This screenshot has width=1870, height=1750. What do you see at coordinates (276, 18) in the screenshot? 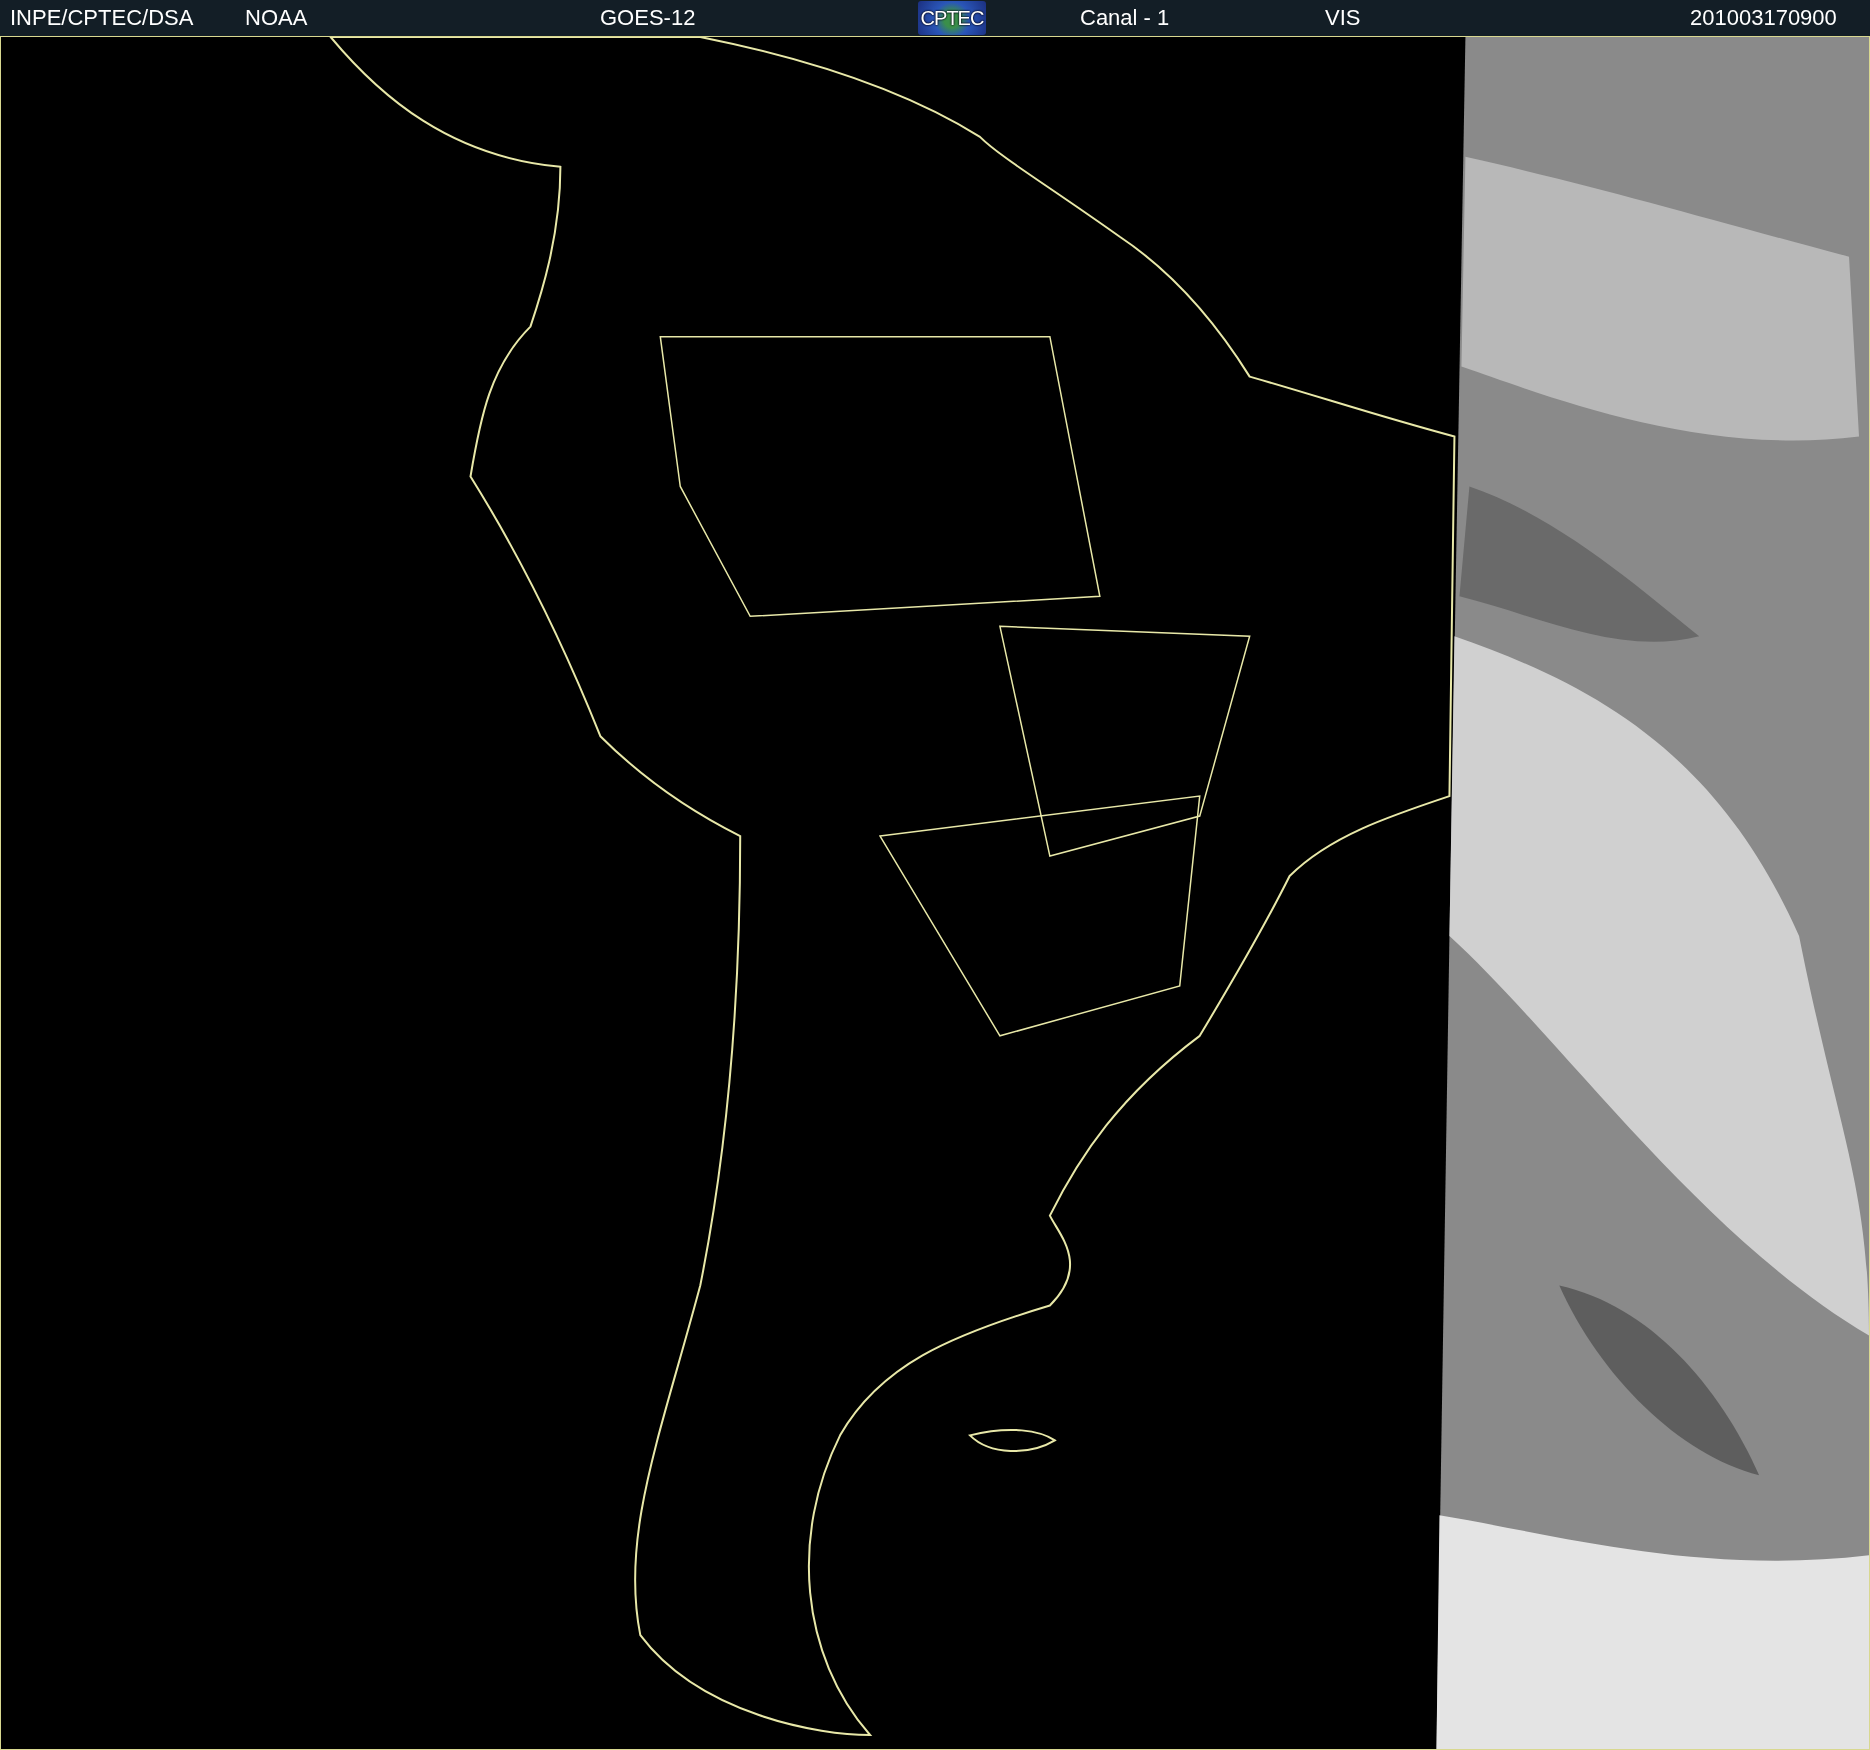
I see `agency-label: NOAA` at bounding box center [276, 18].